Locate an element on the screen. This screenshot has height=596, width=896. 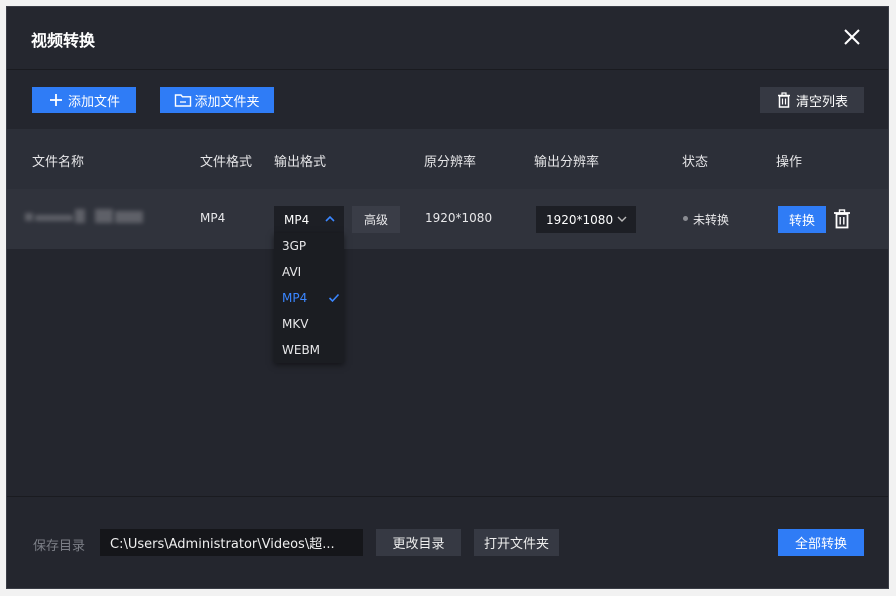
file-name-blurred is located at coordinates (85, 217).